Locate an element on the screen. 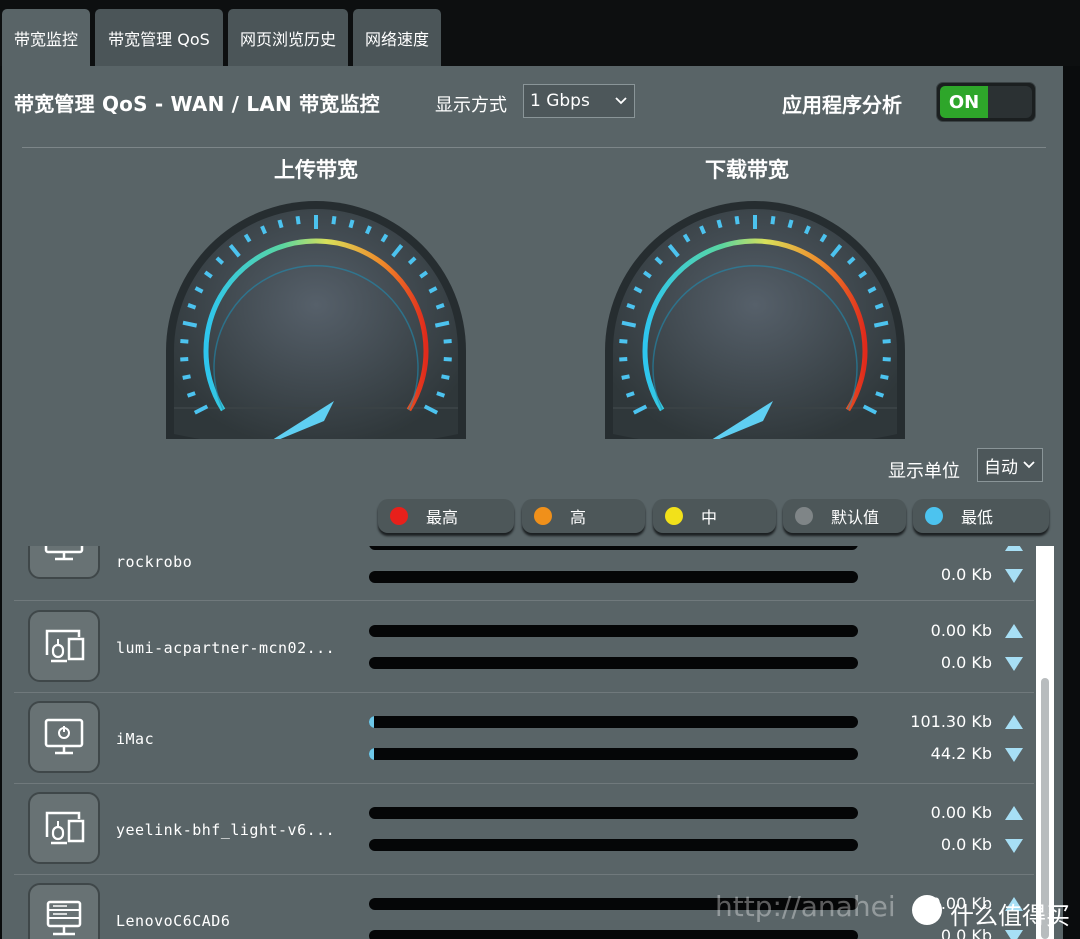 The image size is (1080, 939). list-item: yeelink-bhf_light-v6... 0.00 Kb 0.0 Kb is located at coordinates (524, 829).